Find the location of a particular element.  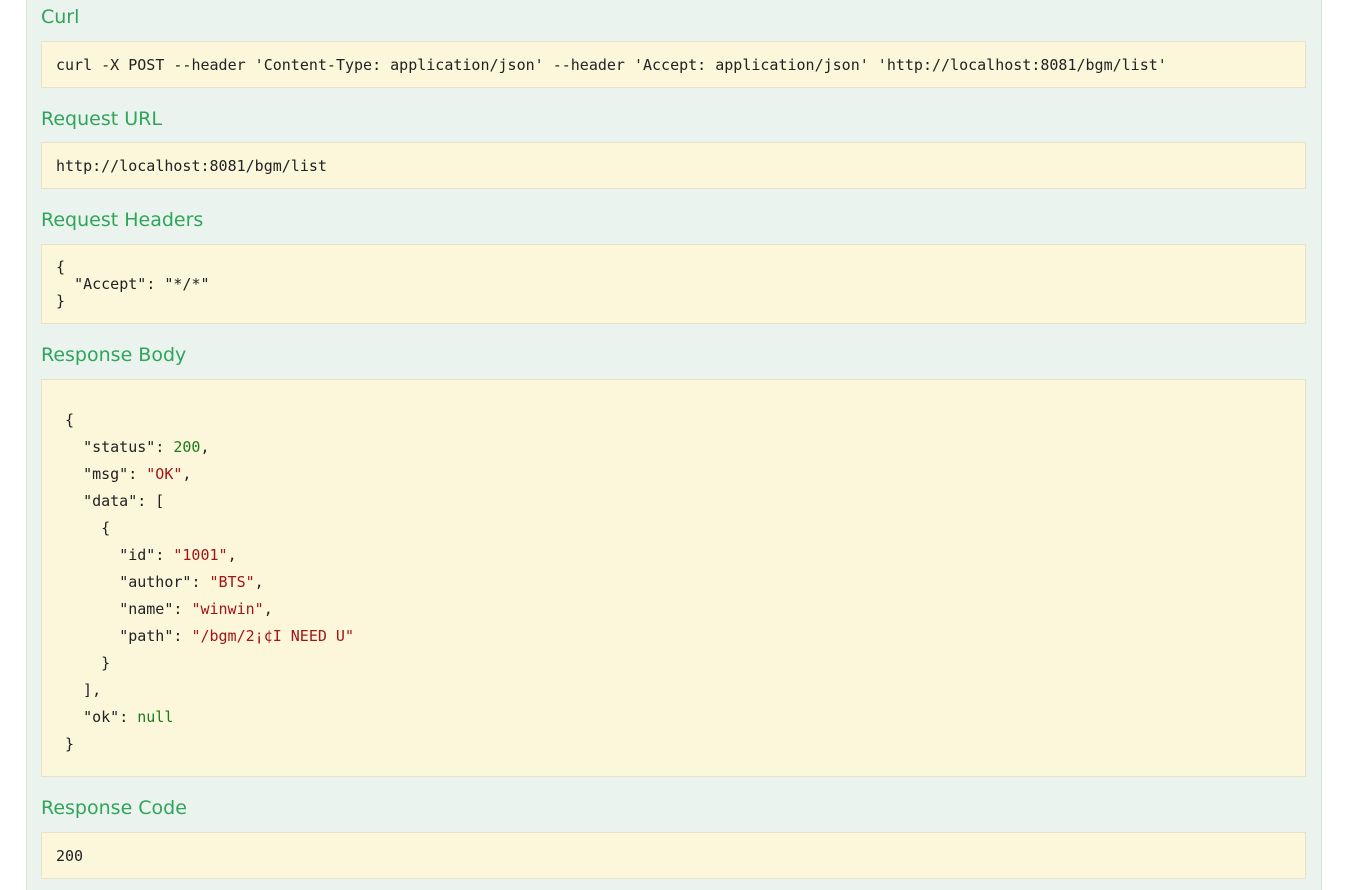

json-id-line: "id": "1001", is located at coordinates (178, 555).